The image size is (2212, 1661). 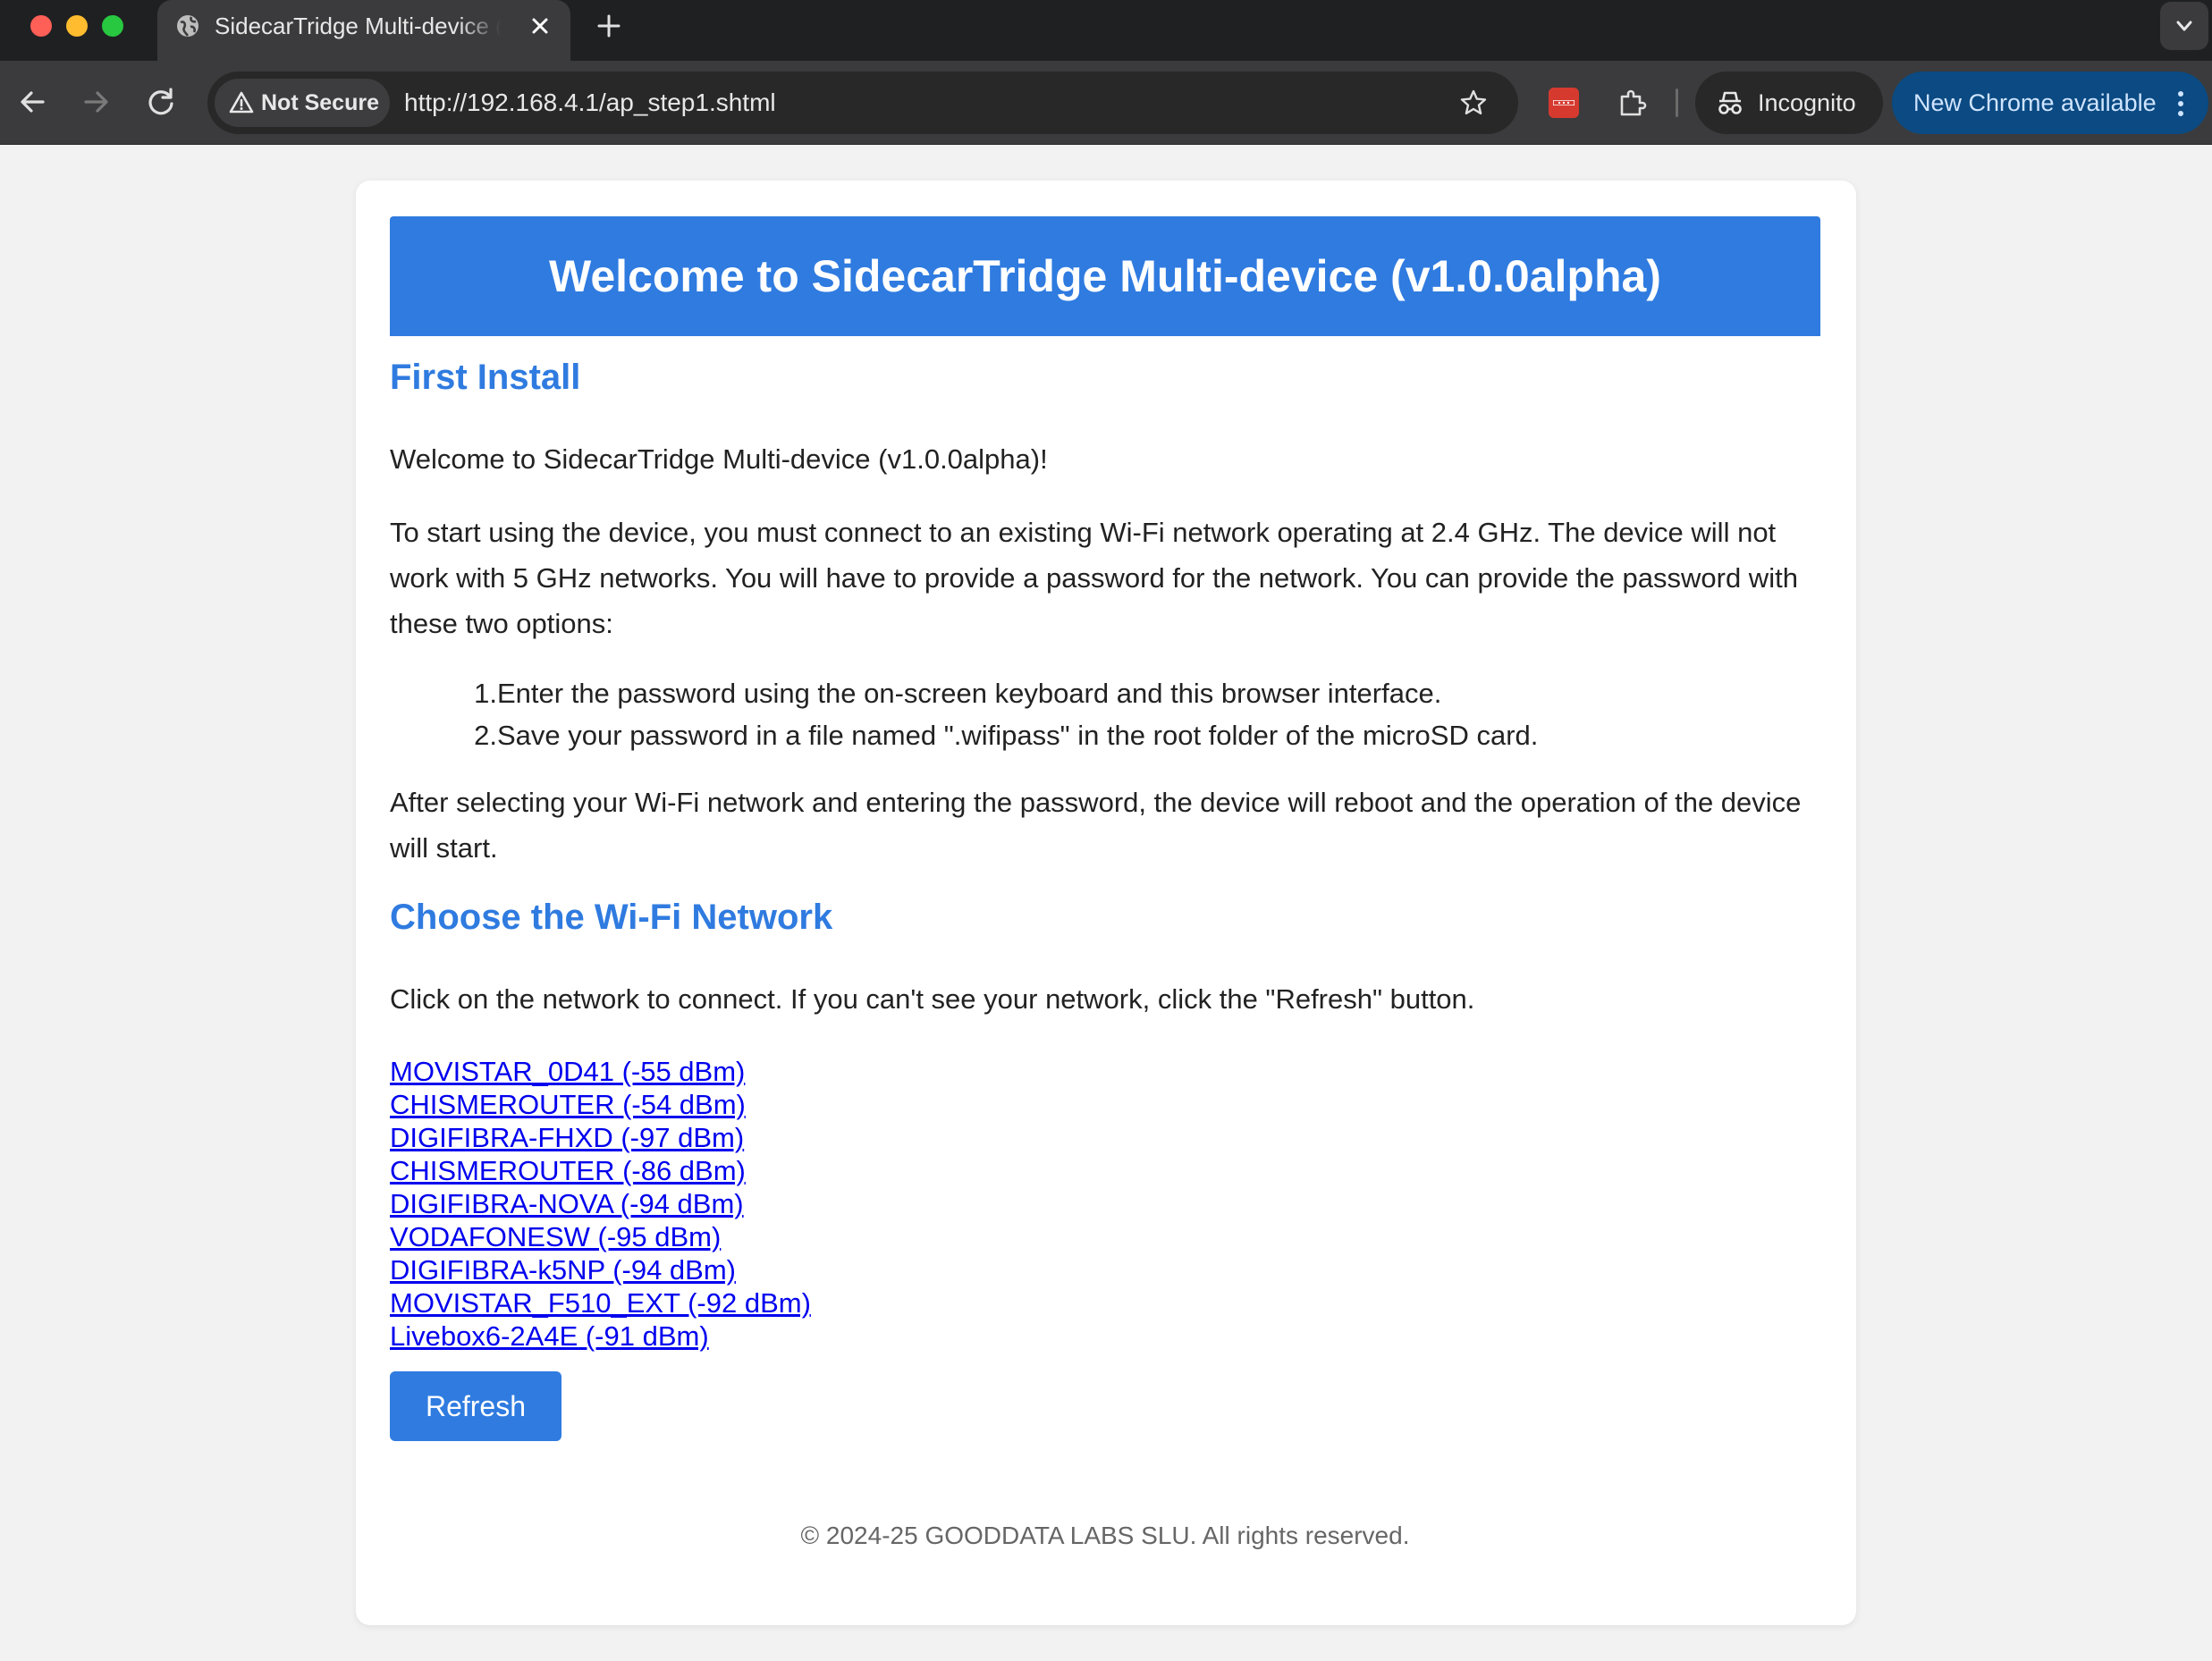 What do you see at coordinates (41, 26) in the screenshot?
I see `window-close-button` at bounding box center [41, 26].